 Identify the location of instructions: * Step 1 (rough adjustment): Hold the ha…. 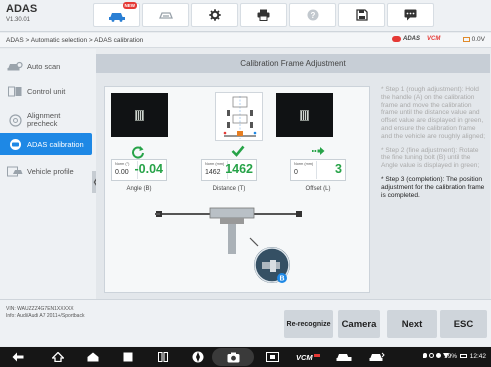
(434, 145).